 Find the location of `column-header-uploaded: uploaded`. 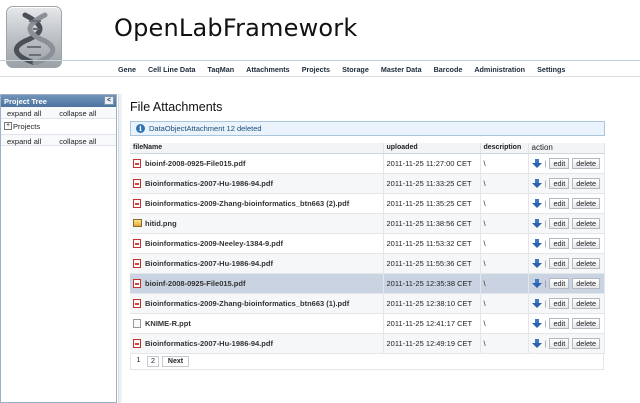

column-header-uploaded: uploaded is located at coordinates (432, 148).